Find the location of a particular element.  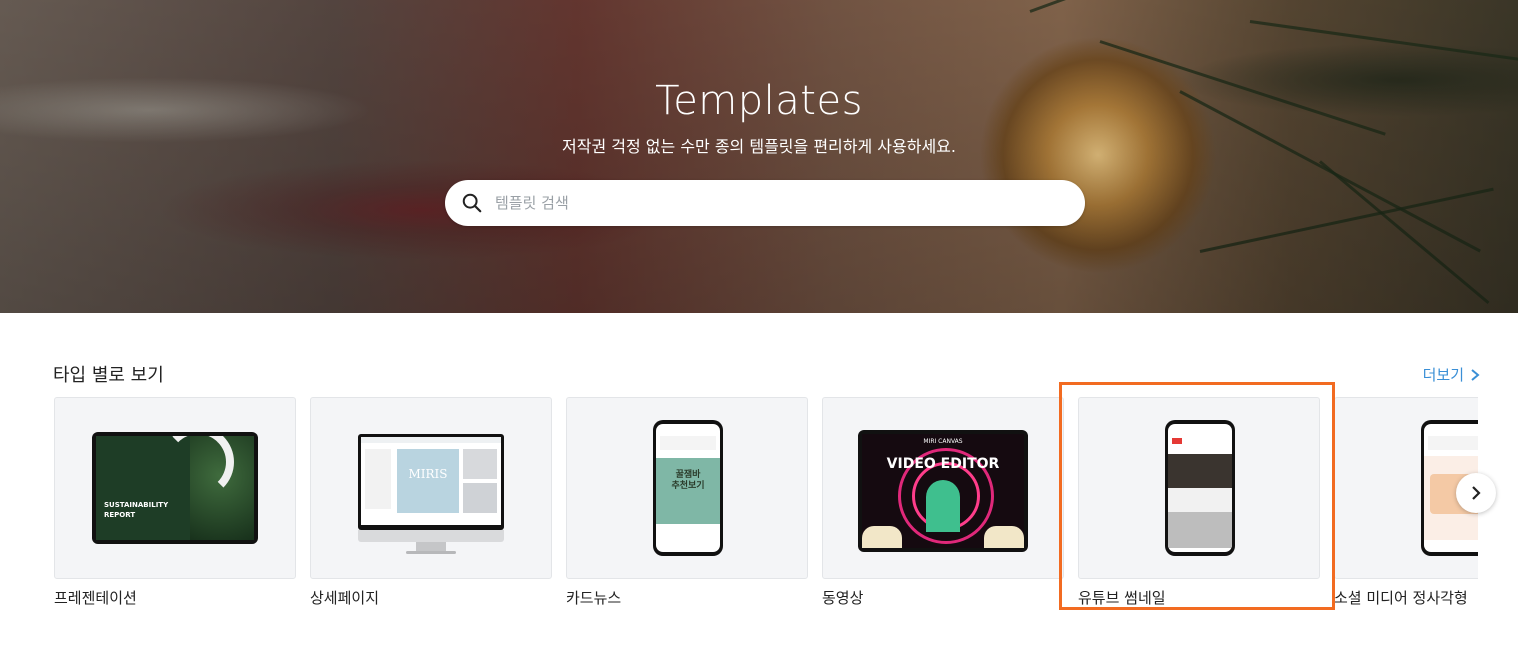

card-thumbnail: SUSTAINABILITY REPORT is located at coordinates (175, 488).